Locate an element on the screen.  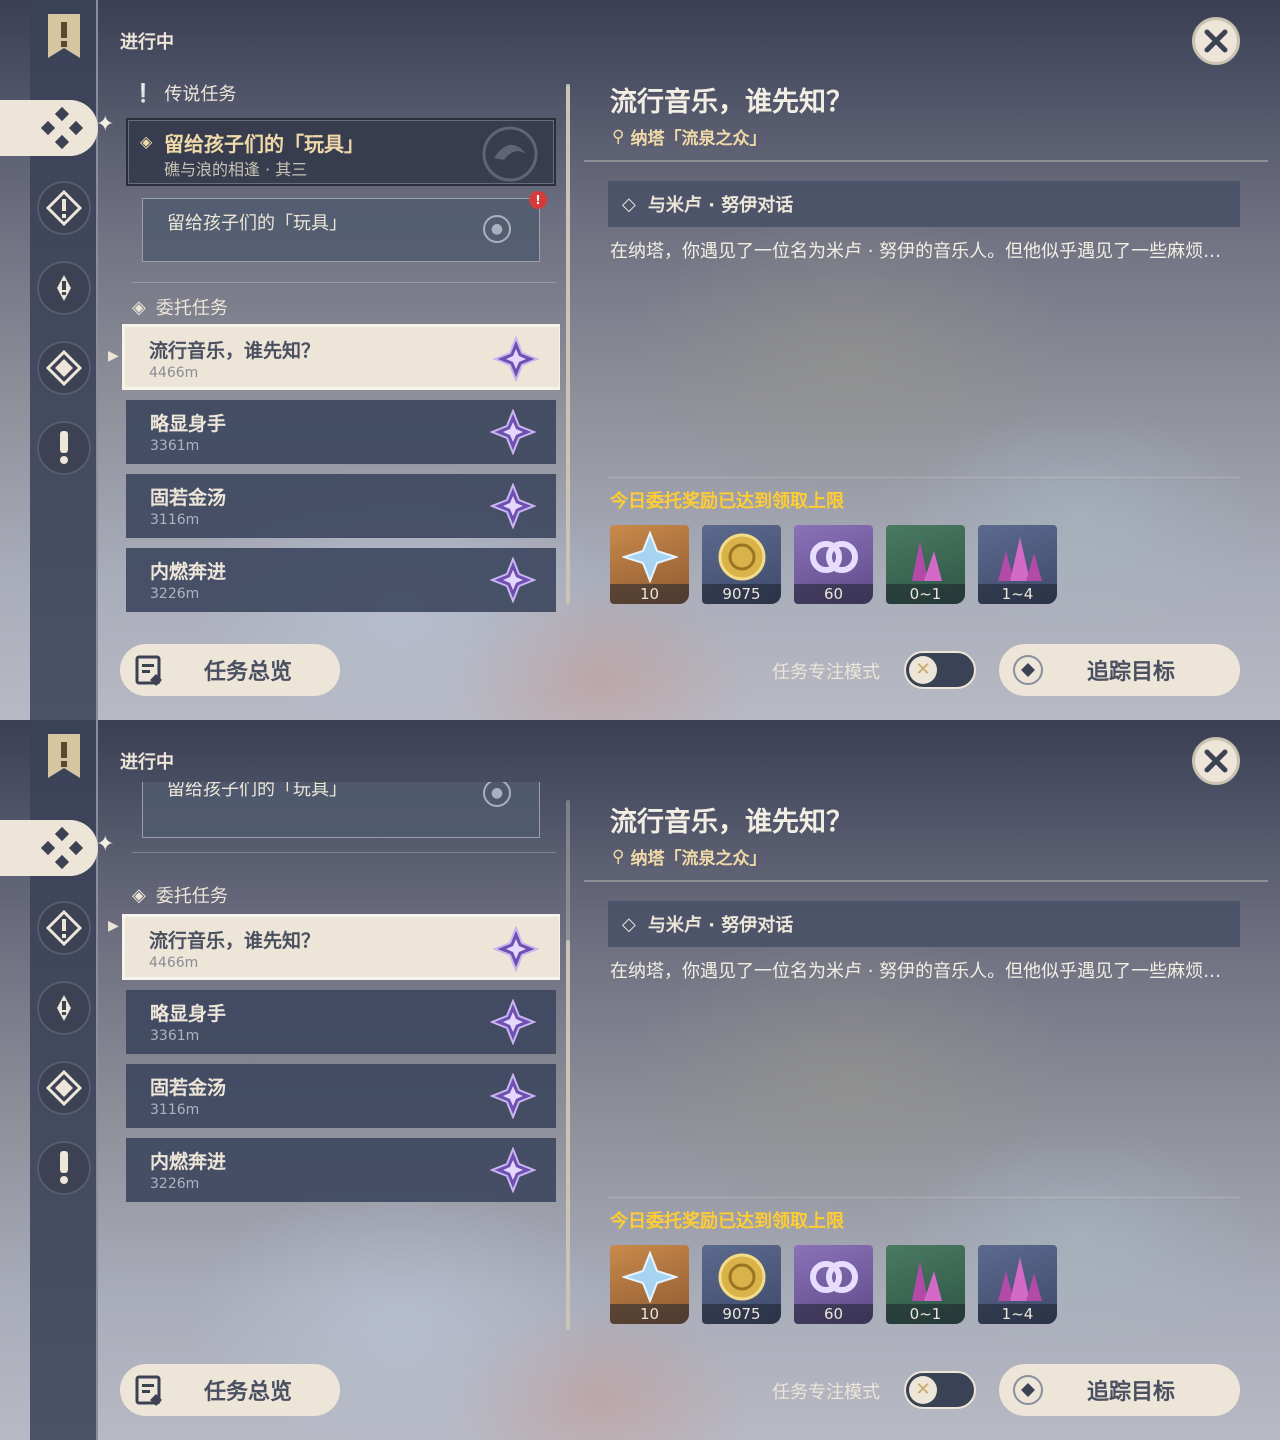
exclamation-icon is located at coordinates (64, 447).